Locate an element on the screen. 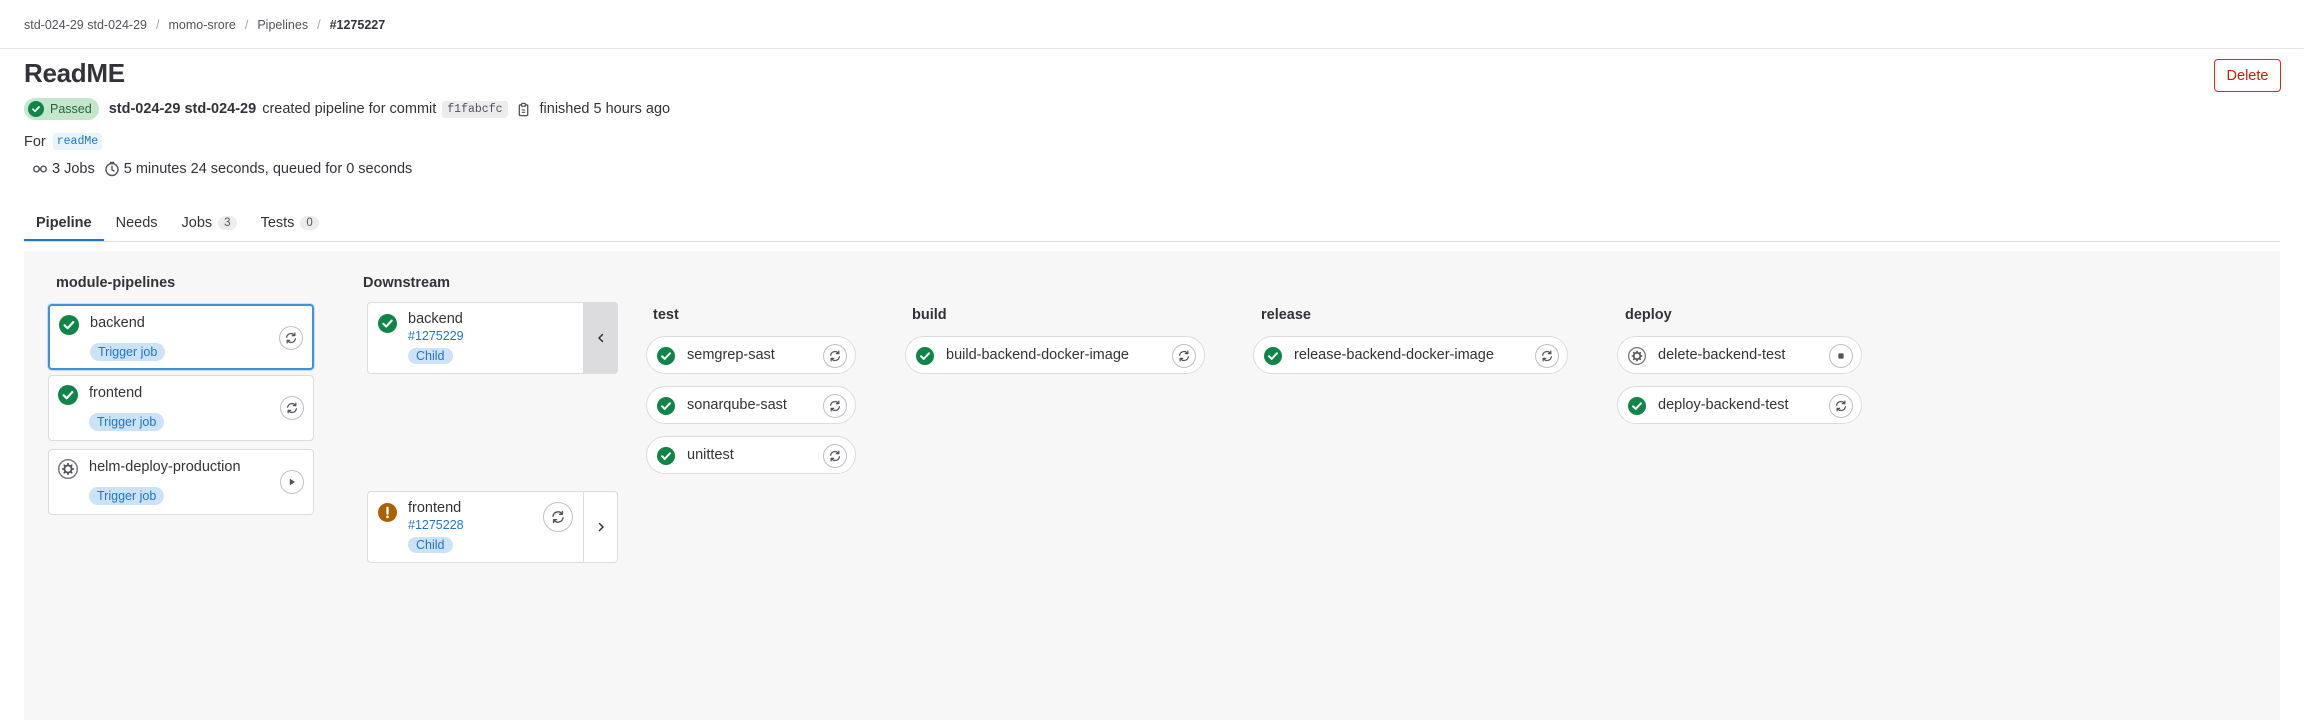 The image size is (2304, 720). job-name: build-backend-docker-image is located at coordinates (1037, 355).